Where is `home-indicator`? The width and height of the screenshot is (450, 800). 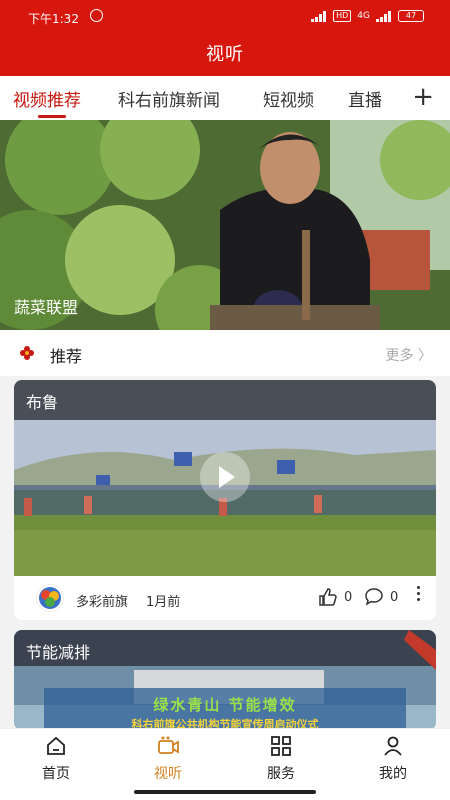 home-indicator is located at coordinates (225, 792).